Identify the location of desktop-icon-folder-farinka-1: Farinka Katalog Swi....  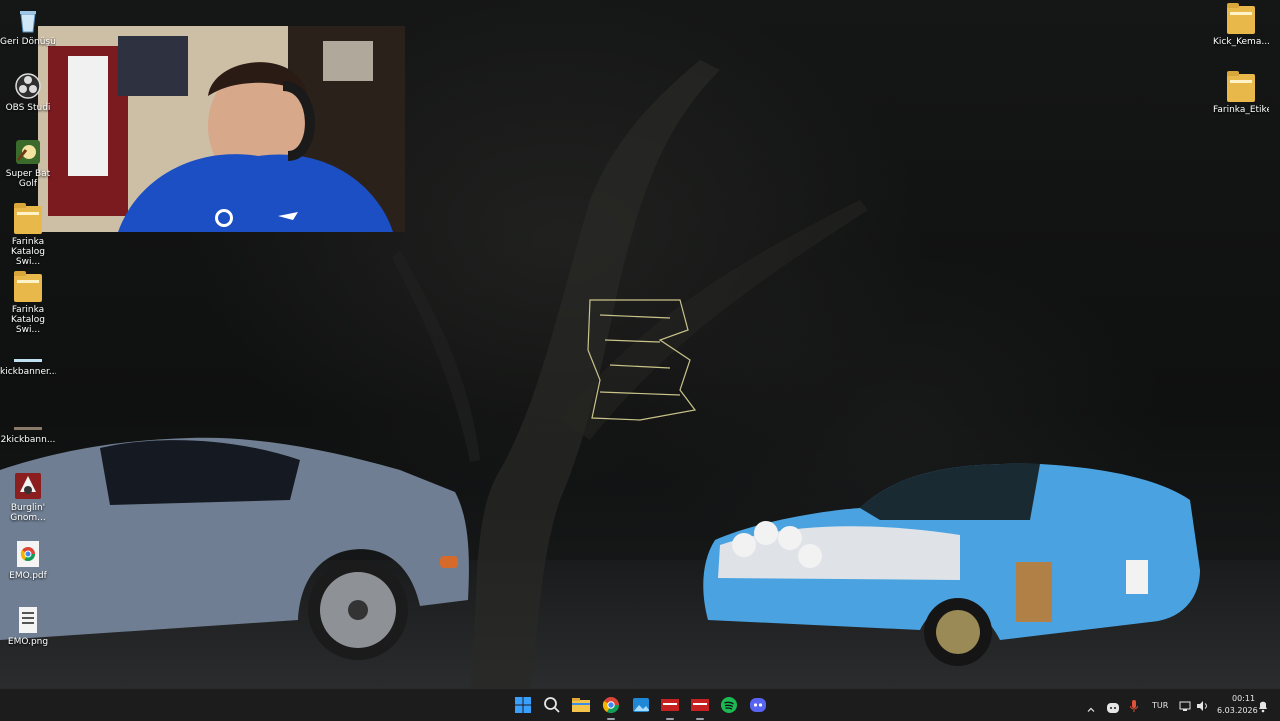
(28, 235).